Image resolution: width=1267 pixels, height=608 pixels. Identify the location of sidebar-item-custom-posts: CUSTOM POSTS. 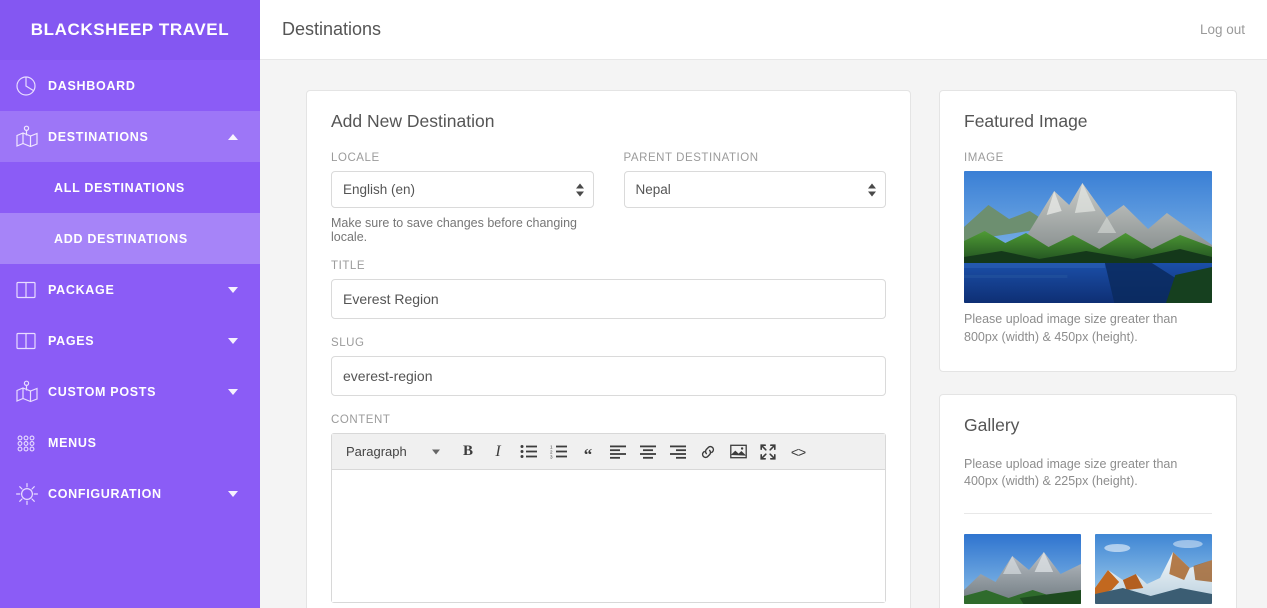
(130, 391).